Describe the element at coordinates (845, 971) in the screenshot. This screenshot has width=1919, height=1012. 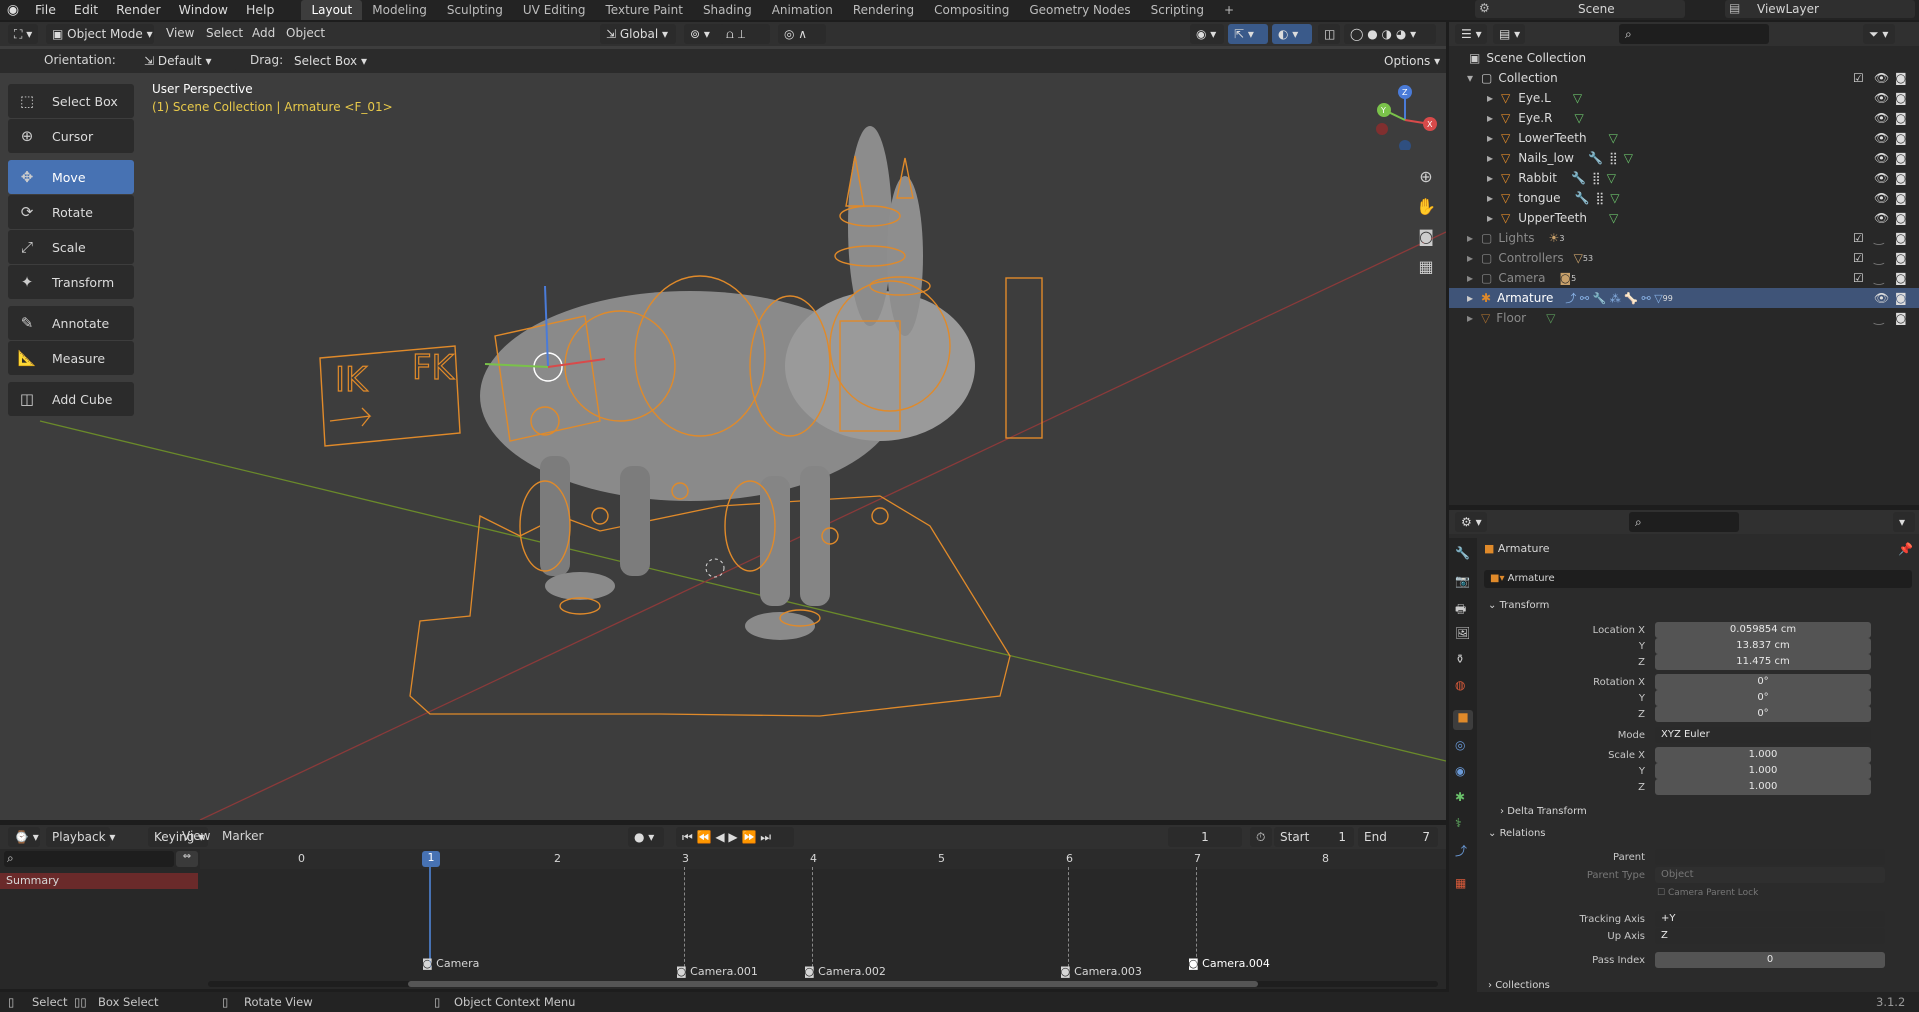
I see `marker-camera-002: ◙ Camera.002` at that location.